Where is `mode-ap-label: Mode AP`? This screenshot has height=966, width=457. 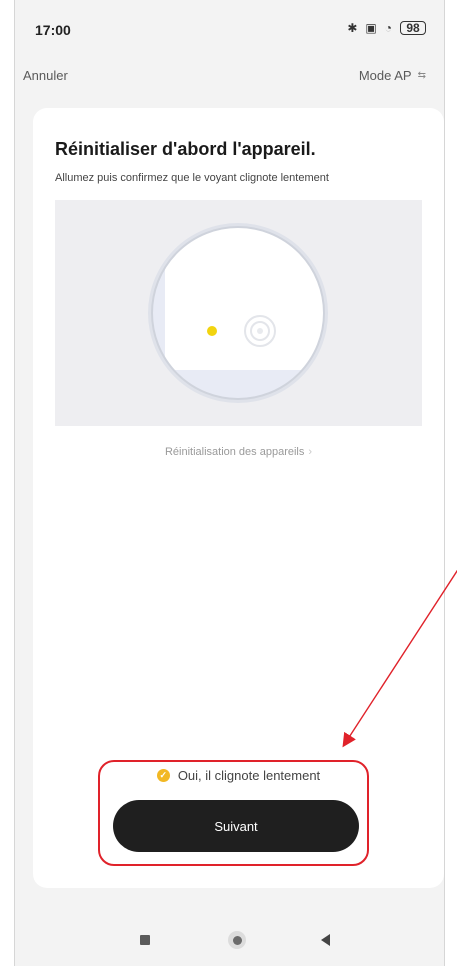 mode-ap-label: Mode AP is located at coordinates (385, 75).